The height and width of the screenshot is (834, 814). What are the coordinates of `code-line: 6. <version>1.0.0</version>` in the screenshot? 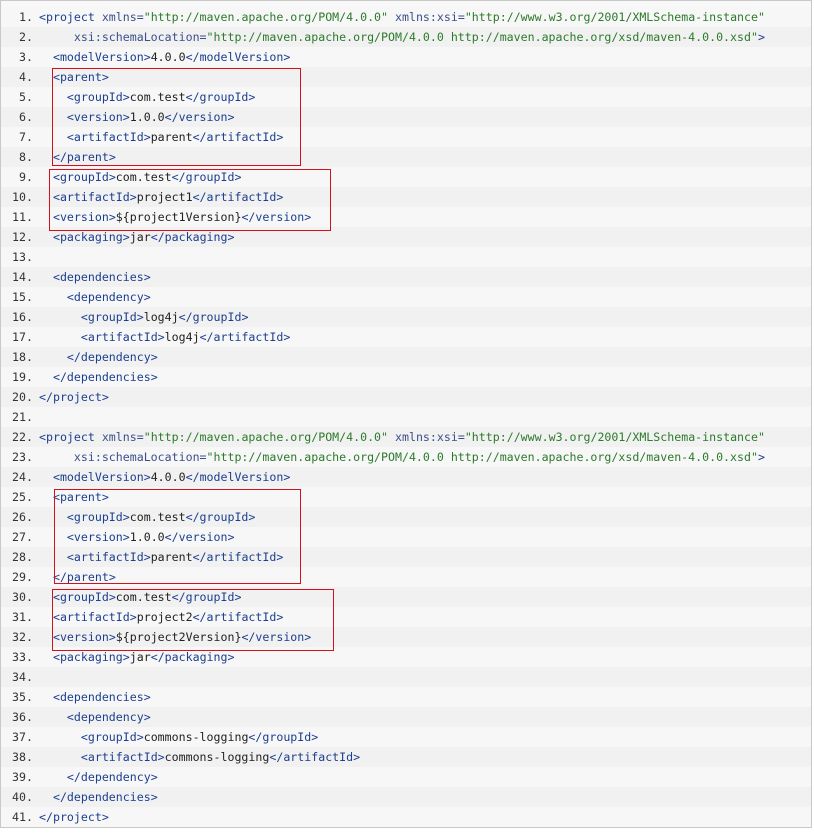 It's located at (406, 117).